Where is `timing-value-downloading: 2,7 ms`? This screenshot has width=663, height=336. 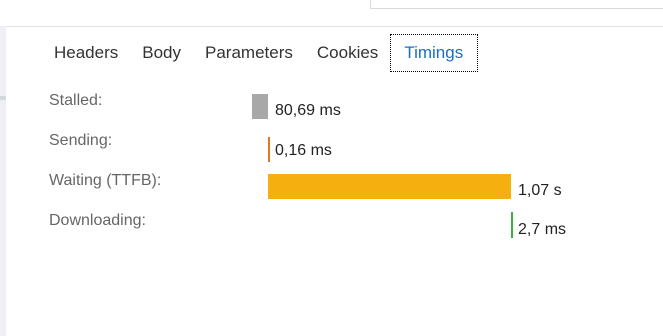 timing-value-downloading: 2,7 ms is located at coordinates (542, 229).